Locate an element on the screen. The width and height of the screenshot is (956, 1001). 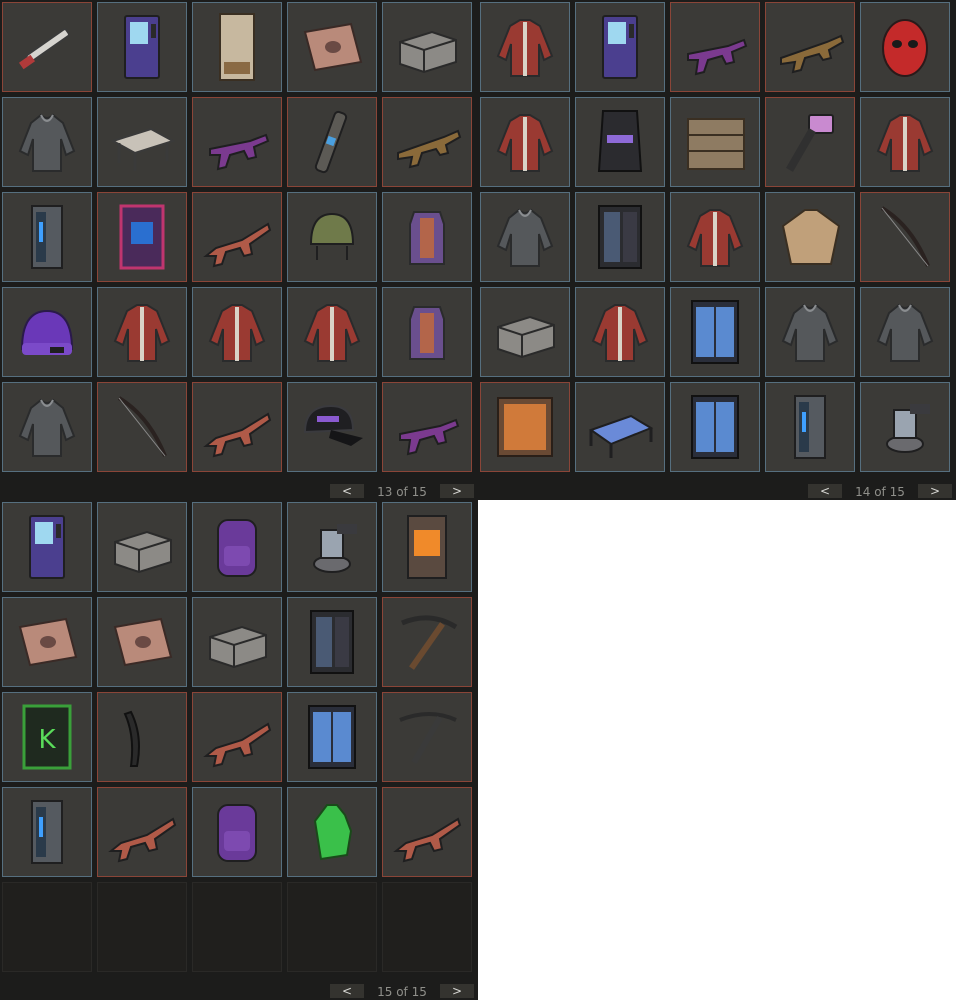
smg-icon is located at coordinates (237, 142).